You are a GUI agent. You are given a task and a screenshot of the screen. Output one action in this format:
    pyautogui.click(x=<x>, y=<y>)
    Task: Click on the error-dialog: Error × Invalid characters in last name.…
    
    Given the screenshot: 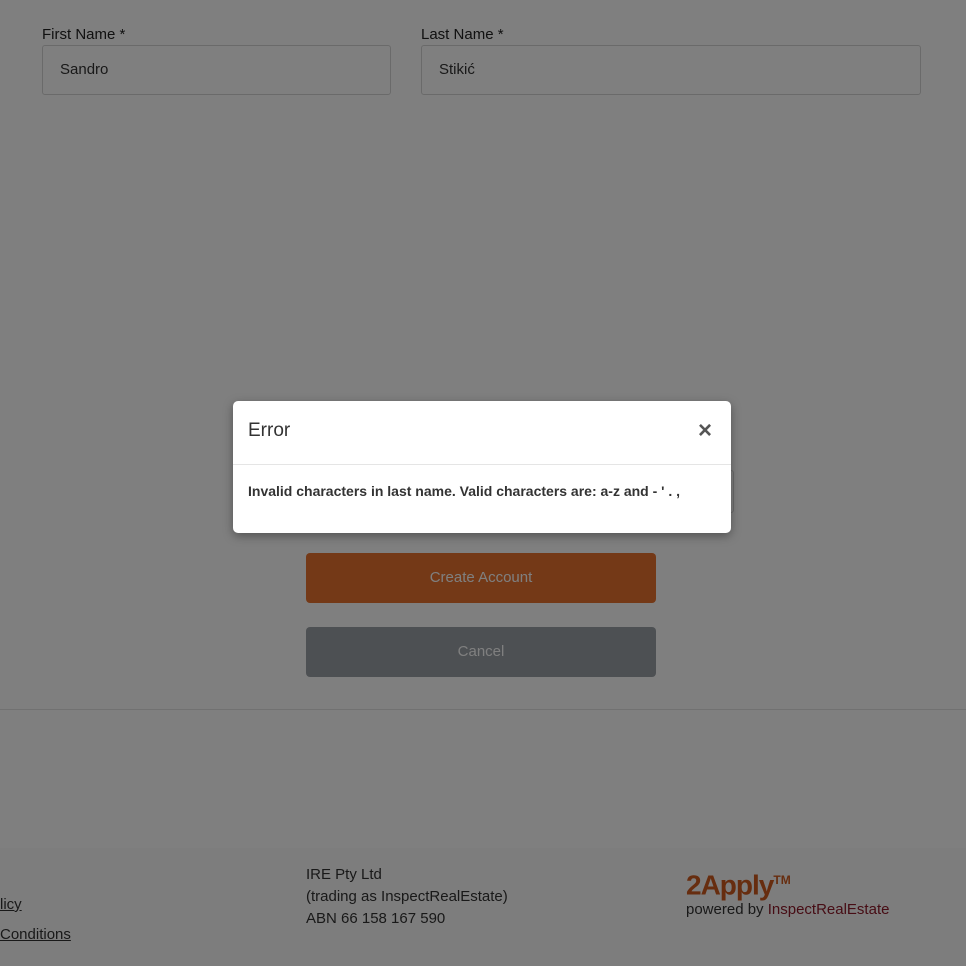 What is the action you would take?
    pyautogui.click(x=482, y=467)
    